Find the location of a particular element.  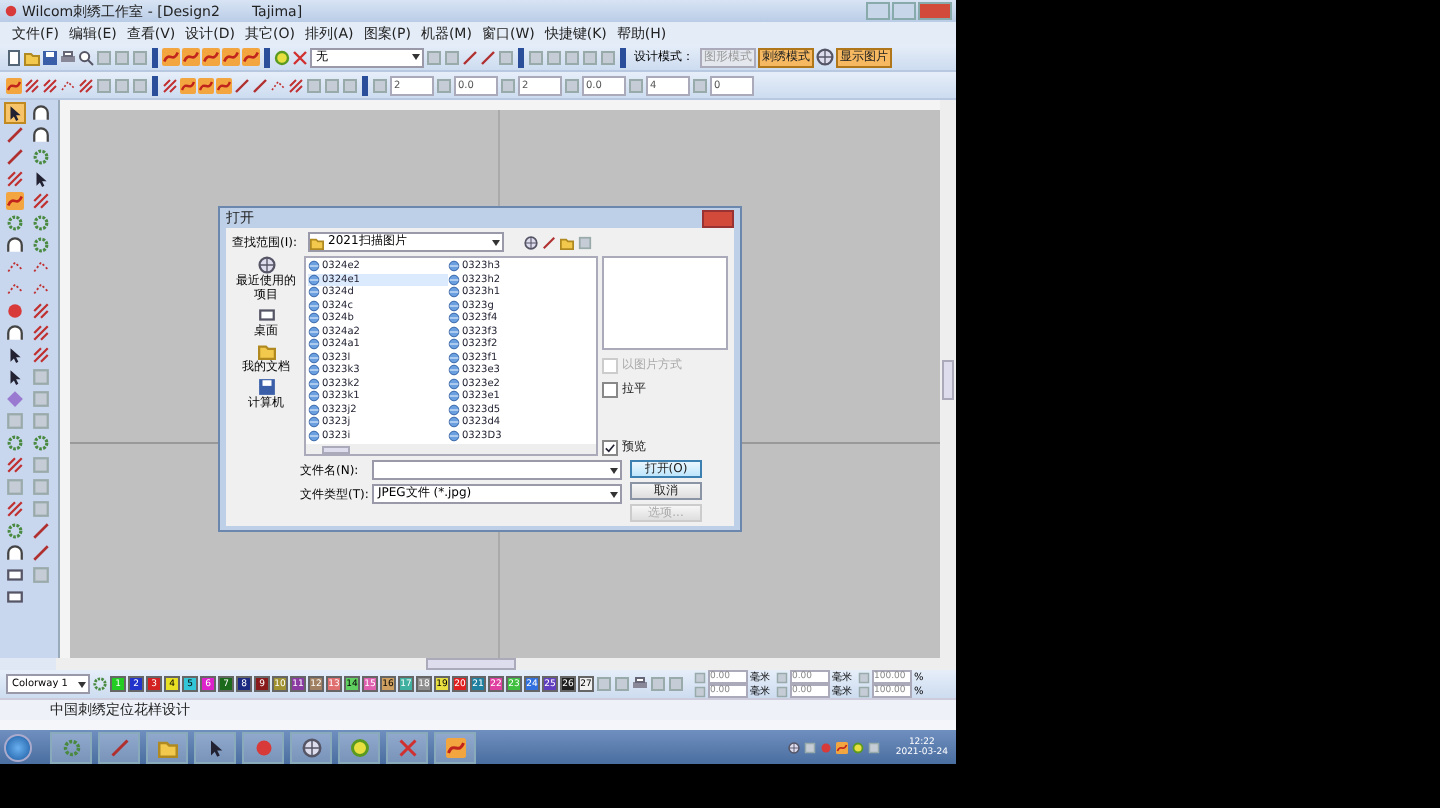

printer-icon is located at coordinates (640, 684).